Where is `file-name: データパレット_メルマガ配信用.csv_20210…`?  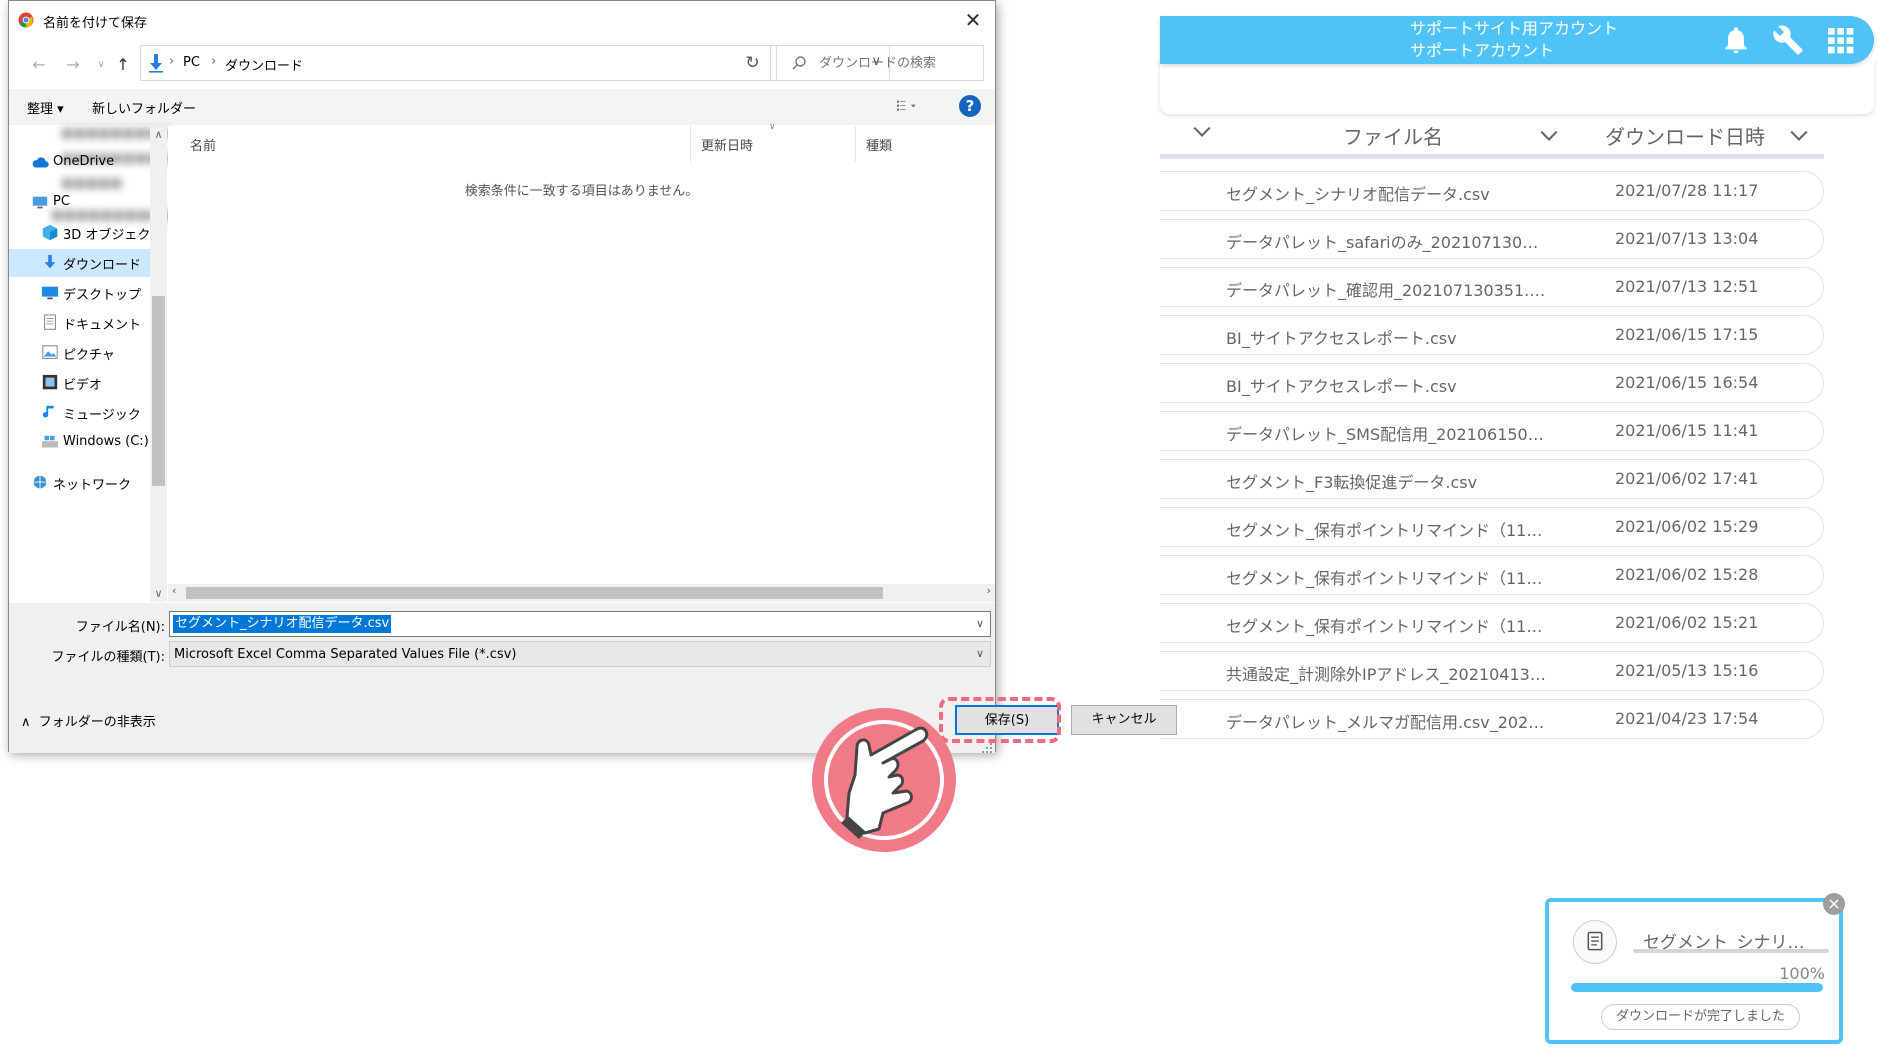 file-name: データパレット_メルマガ配信用.csv_20210… is located at coordinates (1386, 722).